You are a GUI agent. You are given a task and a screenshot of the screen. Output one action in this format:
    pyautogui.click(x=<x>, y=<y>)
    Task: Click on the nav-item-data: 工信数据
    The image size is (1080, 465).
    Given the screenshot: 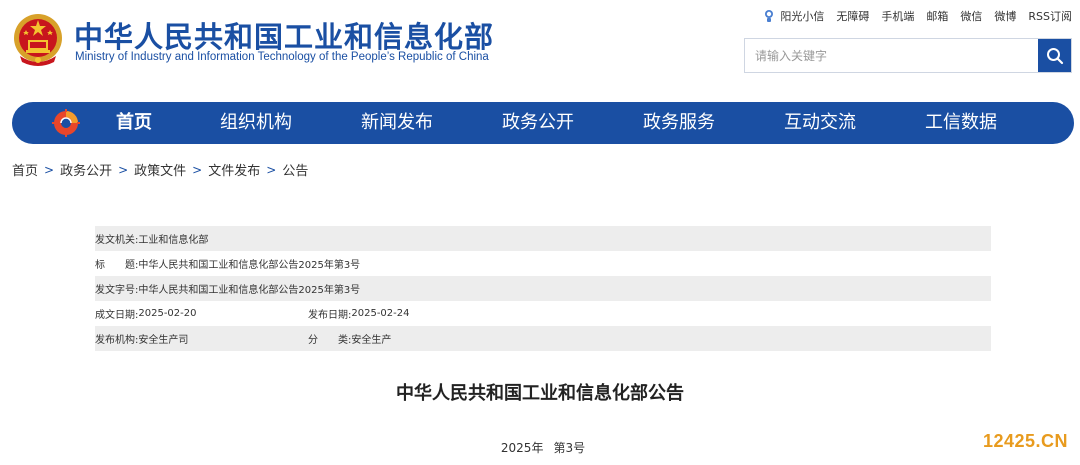 What is the action you would take?
    pyautogui.click(x=961, y=123)
    